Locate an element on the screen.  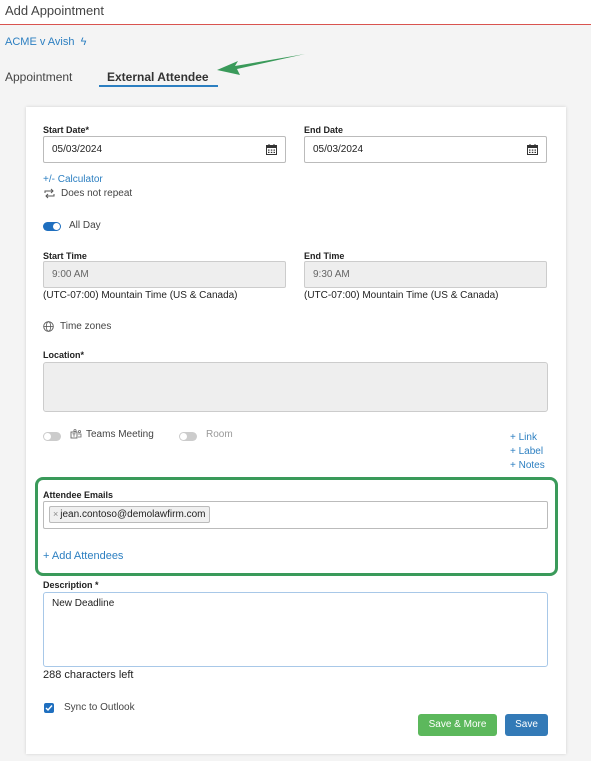
time-zones-label: Time zones is located at coordinates (86, 327).